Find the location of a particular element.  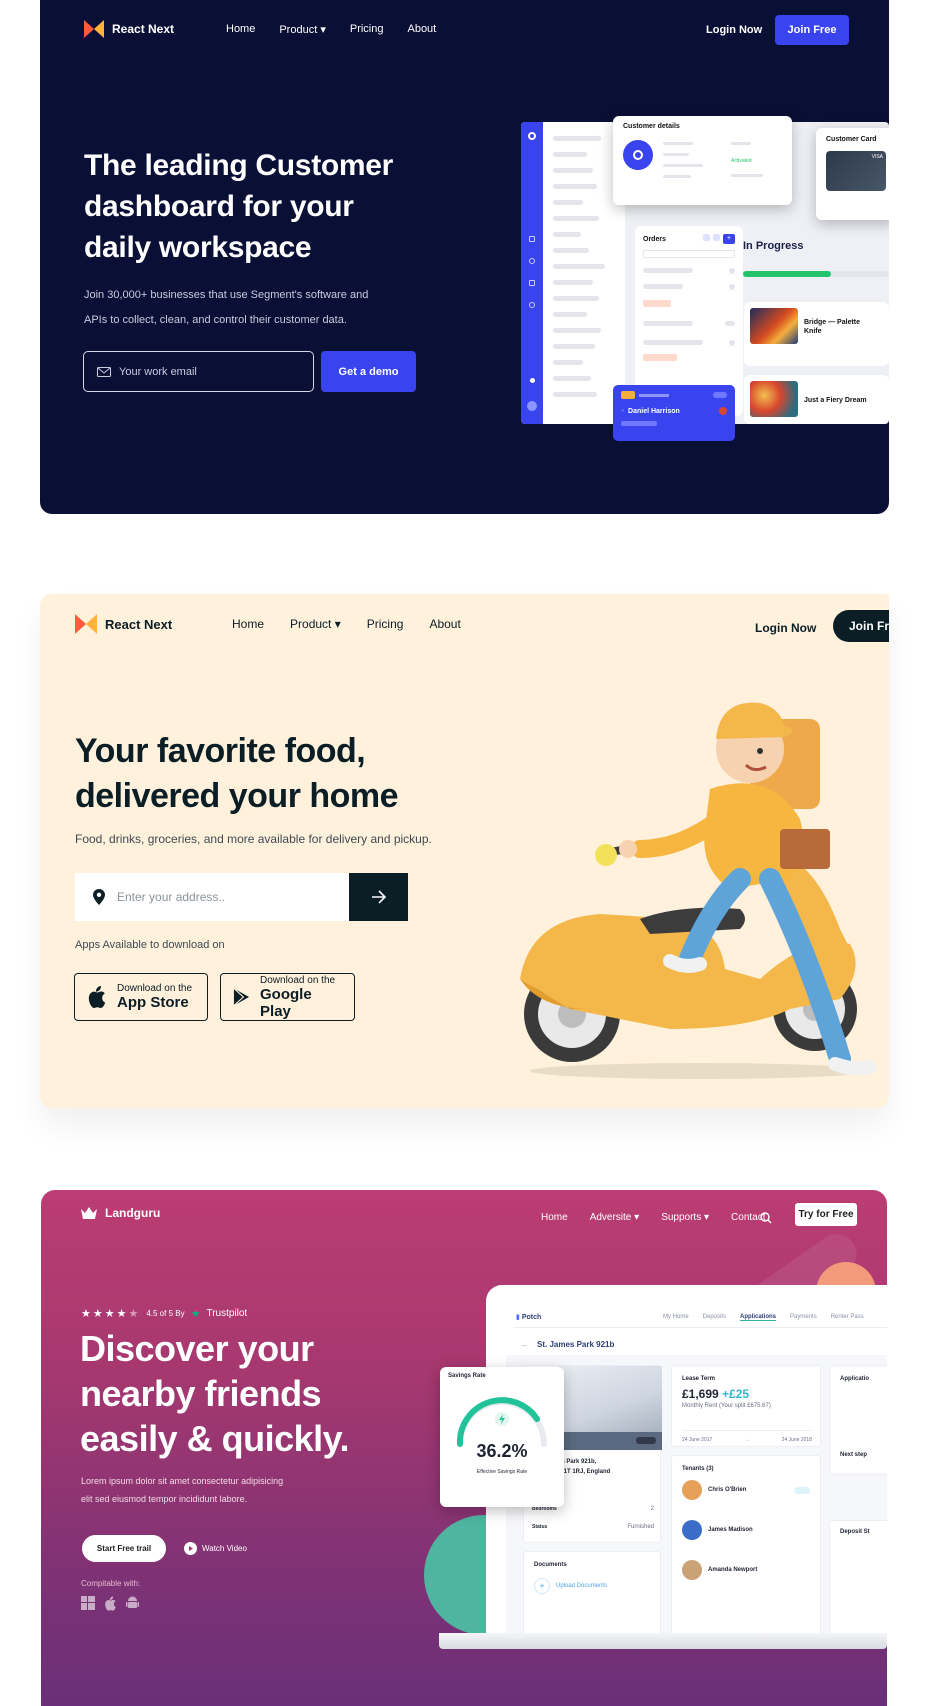

brand-logo: Landguru is located at coordinates (120, 1213).